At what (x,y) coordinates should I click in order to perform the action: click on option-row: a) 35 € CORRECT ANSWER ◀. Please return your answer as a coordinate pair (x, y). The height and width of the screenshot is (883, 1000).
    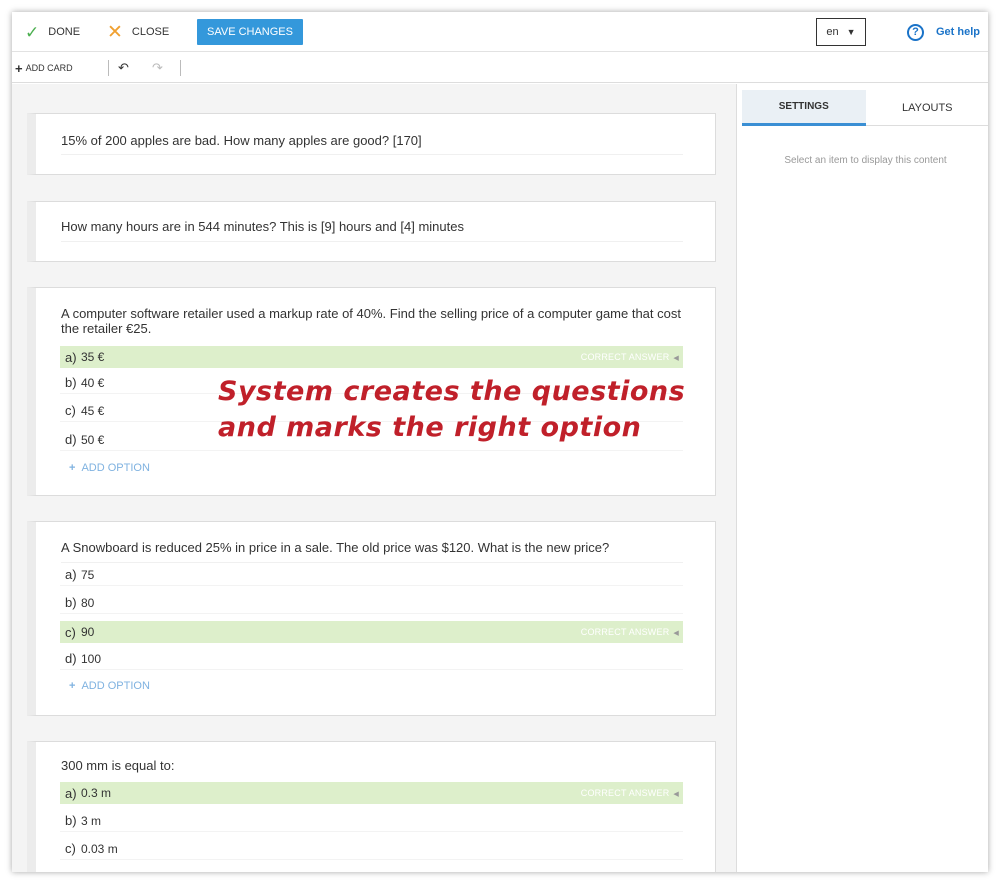
    Looking at the image, I should click on (371, 357).